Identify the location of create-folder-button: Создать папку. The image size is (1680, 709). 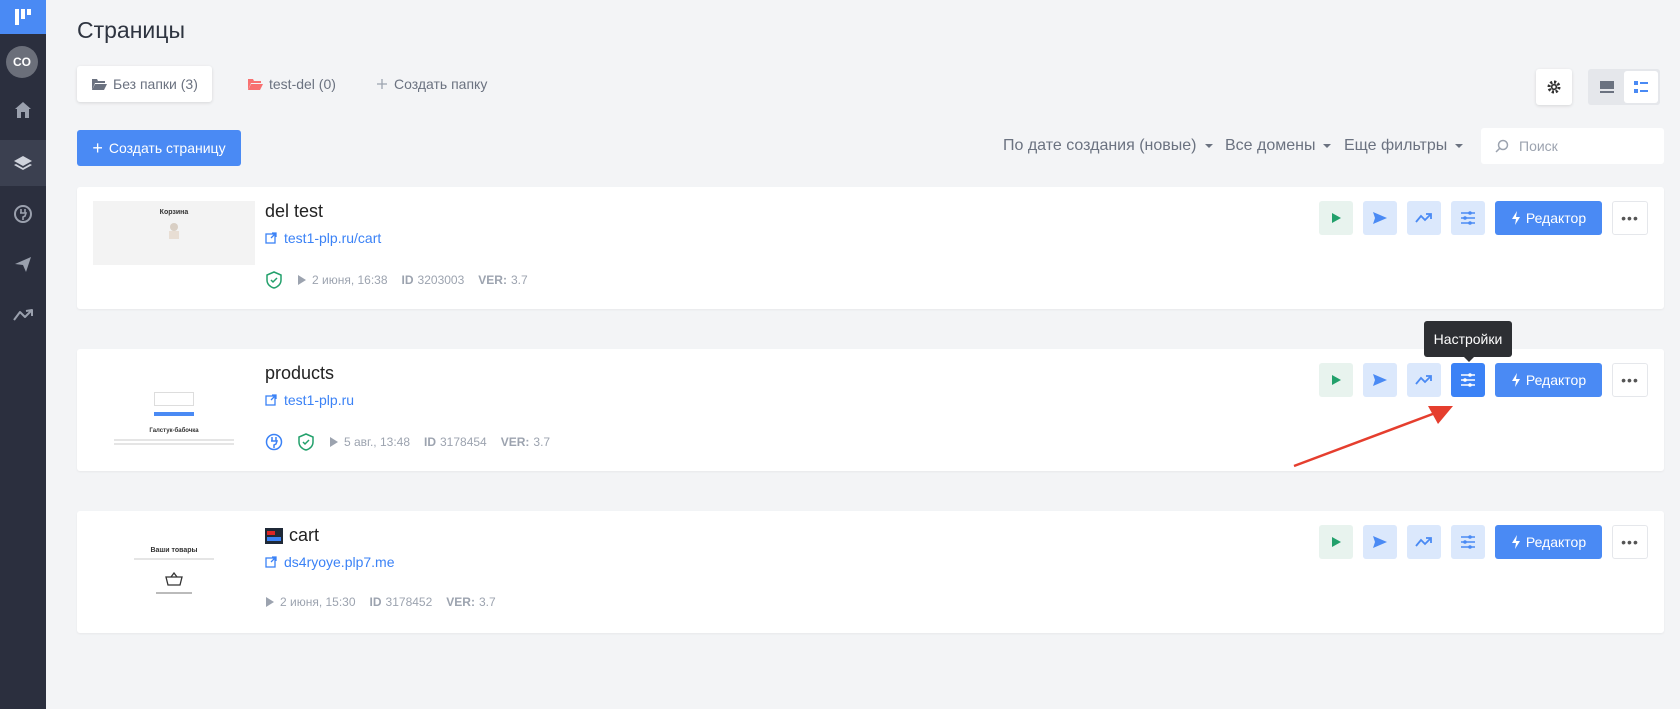
(431, 84).